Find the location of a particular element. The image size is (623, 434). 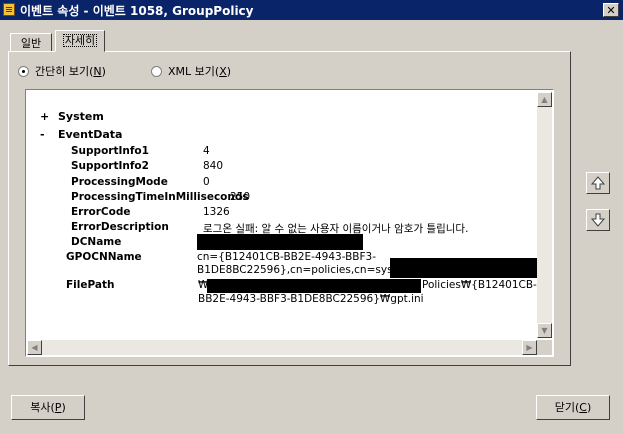

field-value: BB2E-4943-BBF3-B1DE8BC22596}₩gpt.ini is located at coordinates (311, 299).